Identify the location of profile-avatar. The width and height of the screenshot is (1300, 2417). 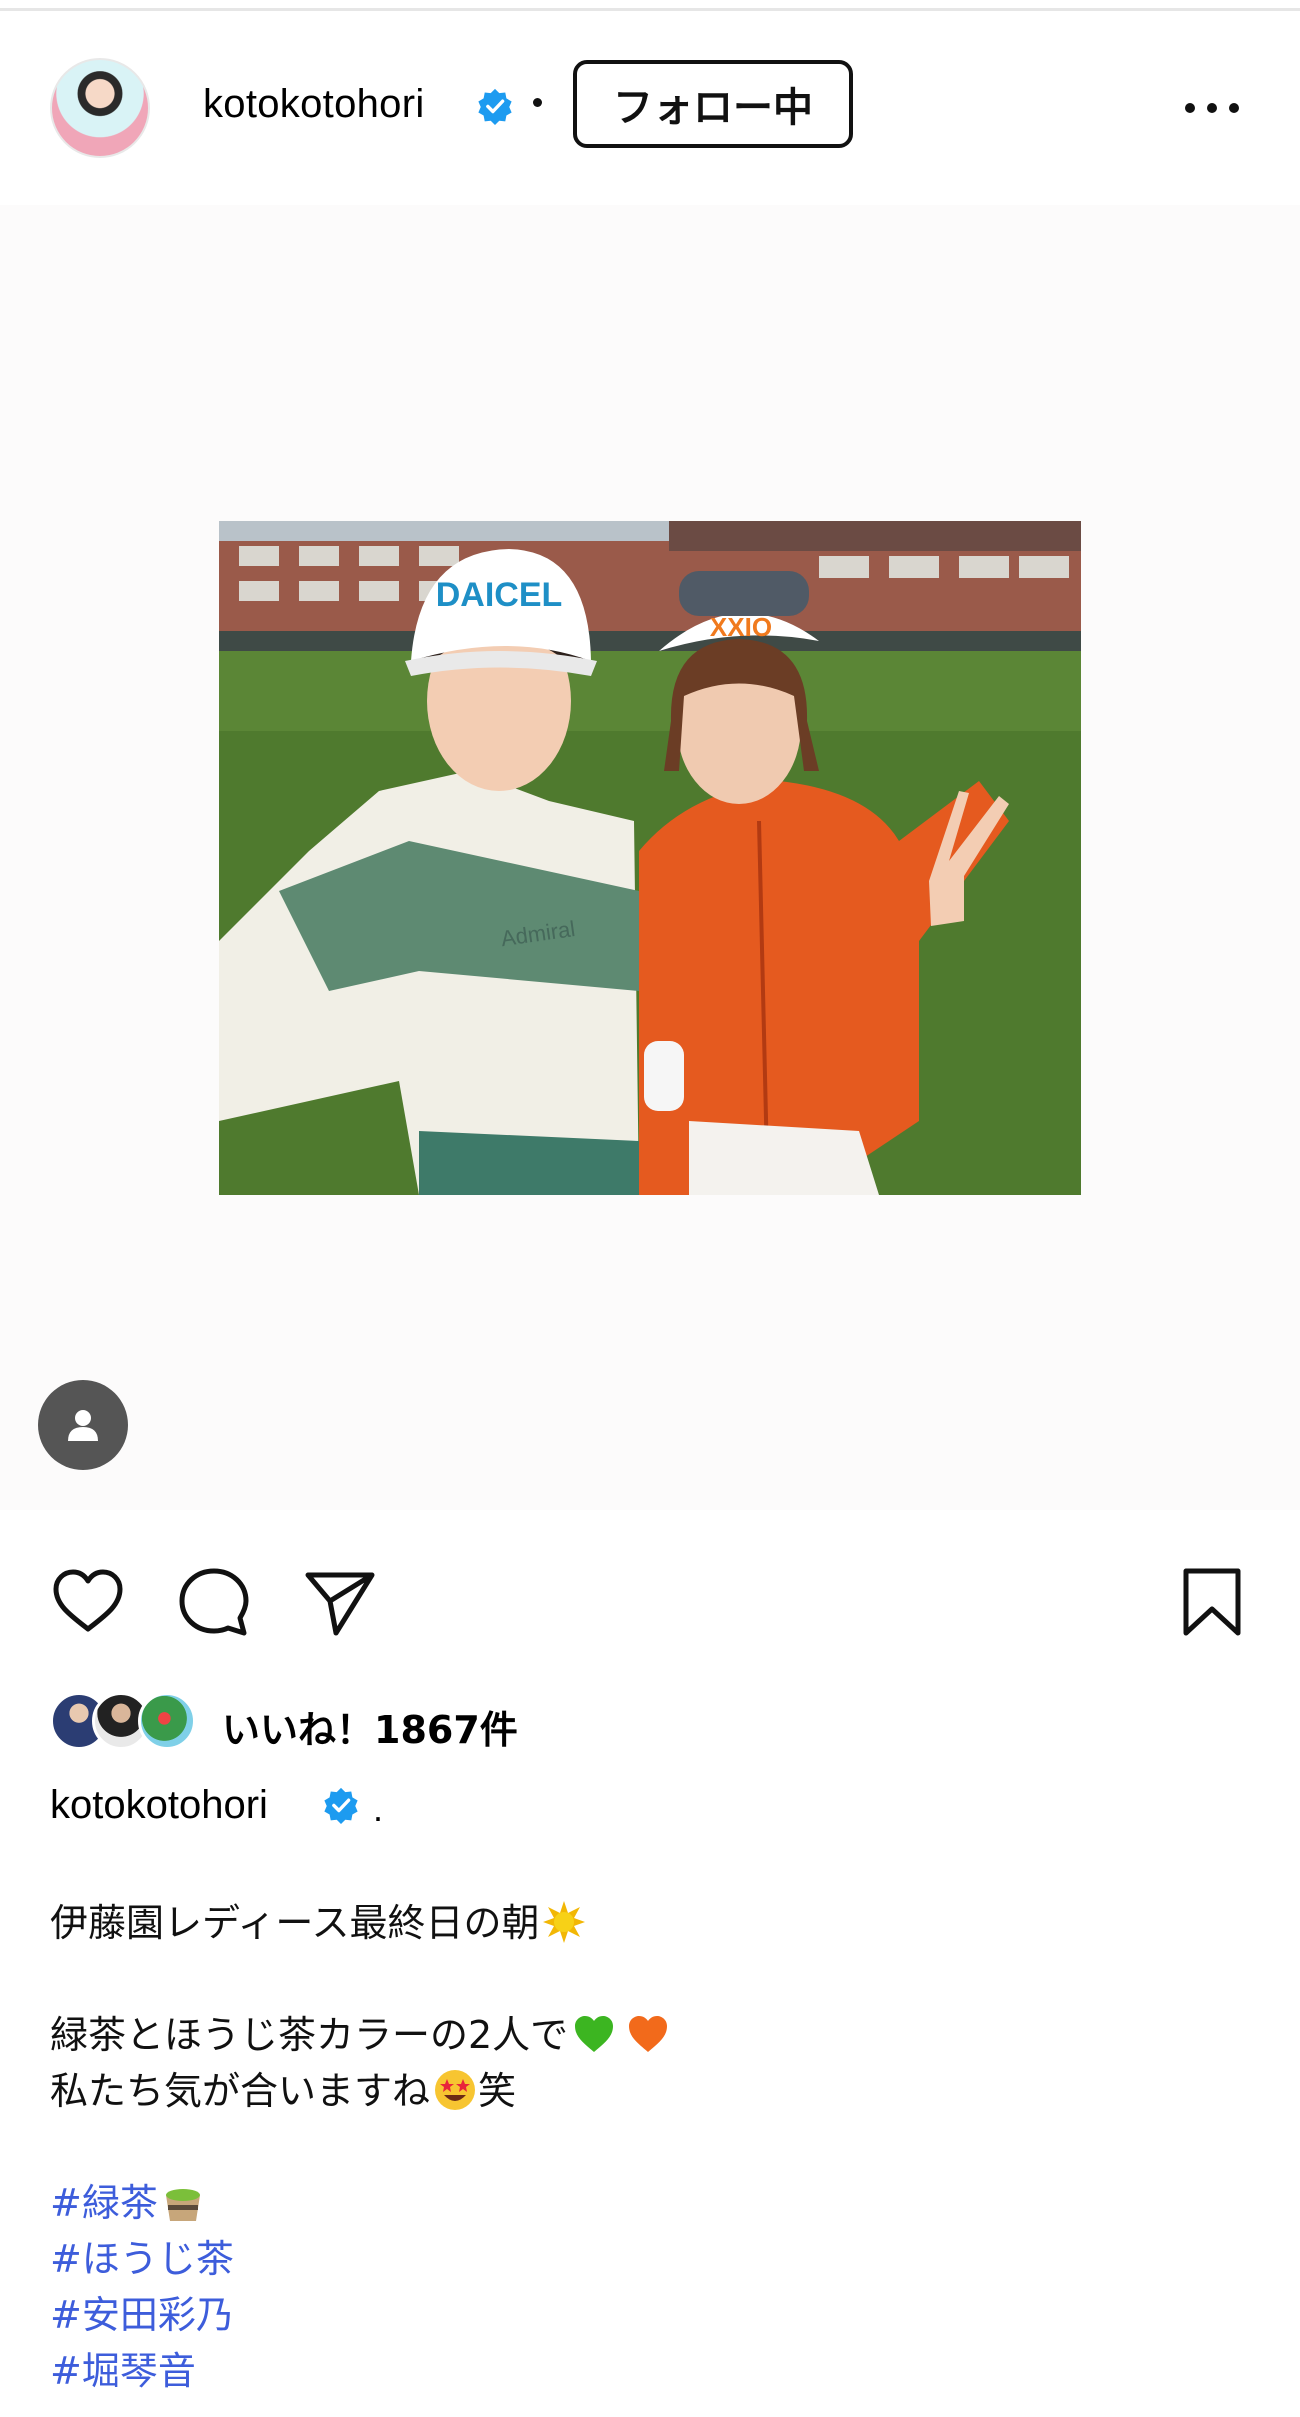
(100, 108).